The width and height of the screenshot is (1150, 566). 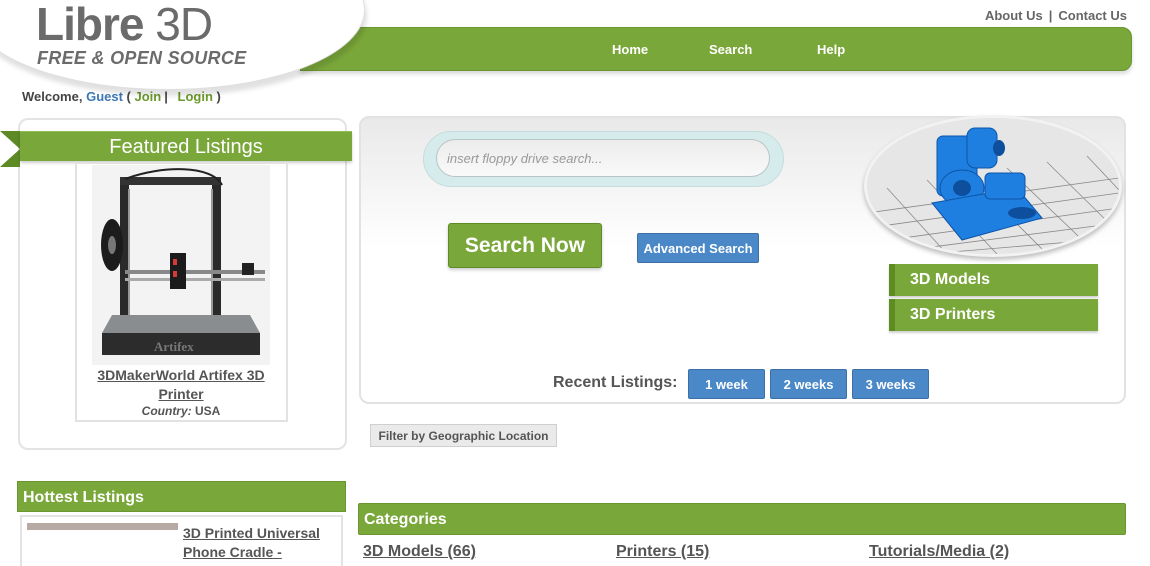 I want to click on 3d-model-illustration, so click(x=993, y=186).